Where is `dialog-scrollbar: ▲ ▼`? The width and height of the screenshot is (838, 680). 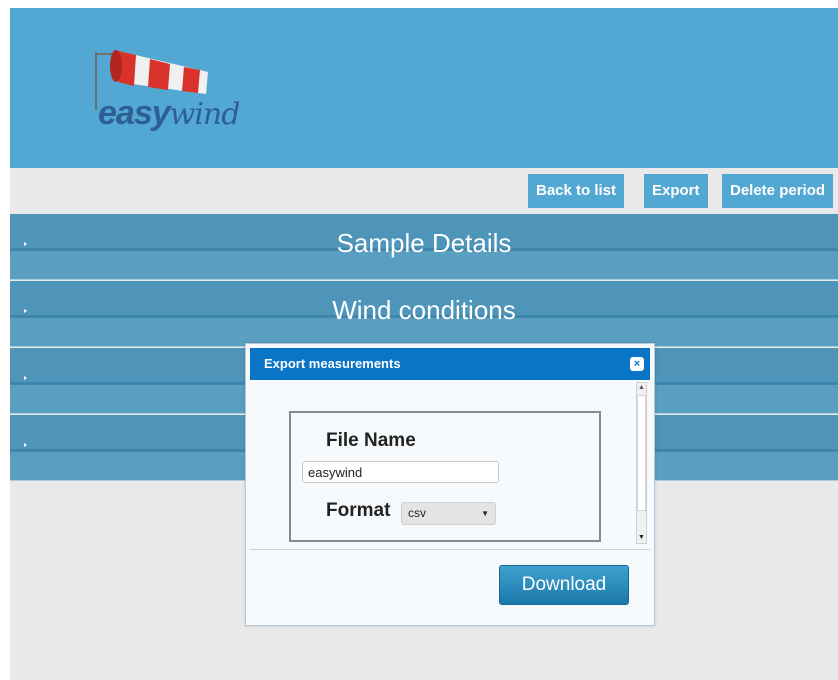
dialog-scrollbar: ▲ ▼ is located at coordinates (641, 463).